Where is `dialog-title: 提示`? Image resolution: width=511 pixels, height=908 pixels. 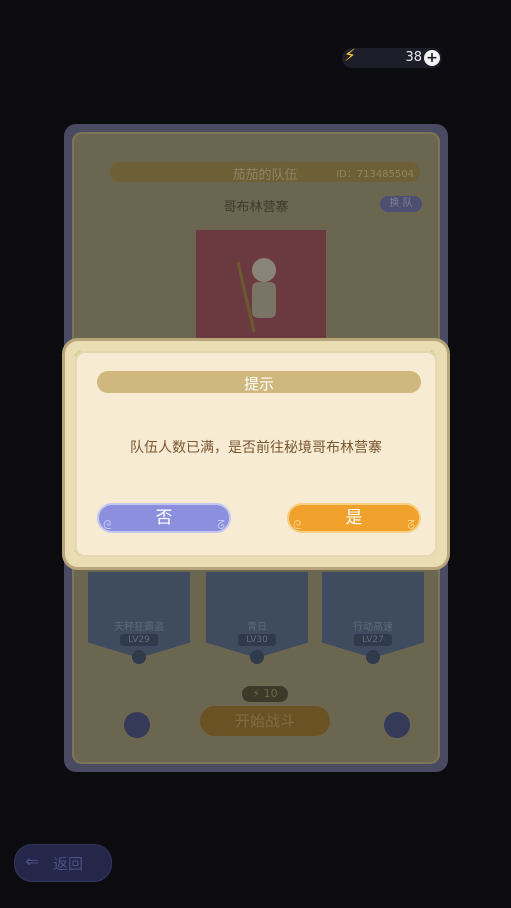
dialog-title: 提示 is located at coordinates (258, 384).